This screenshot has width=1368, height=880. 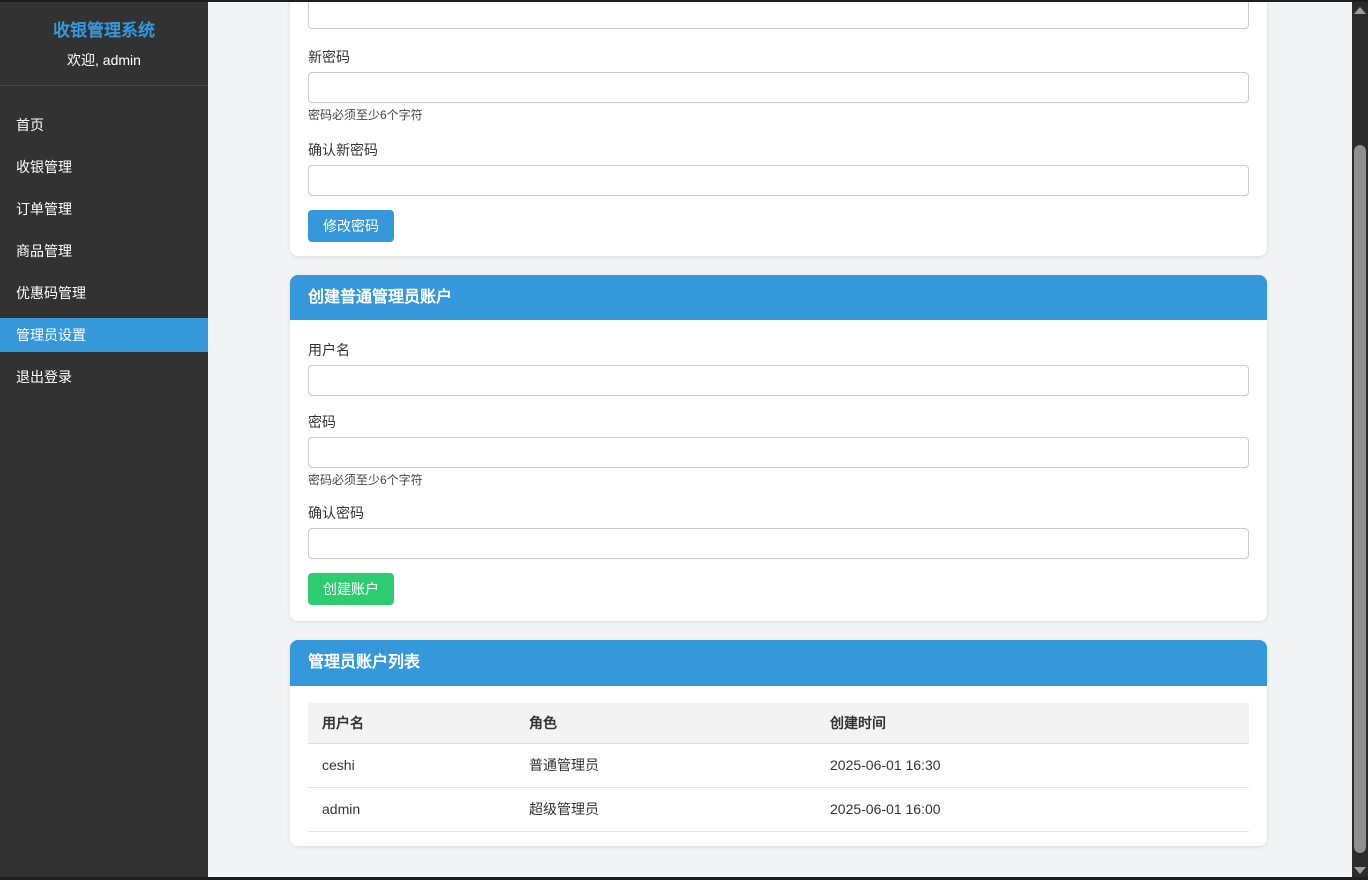 I want to click on username-input, so click(x=778, y=380).